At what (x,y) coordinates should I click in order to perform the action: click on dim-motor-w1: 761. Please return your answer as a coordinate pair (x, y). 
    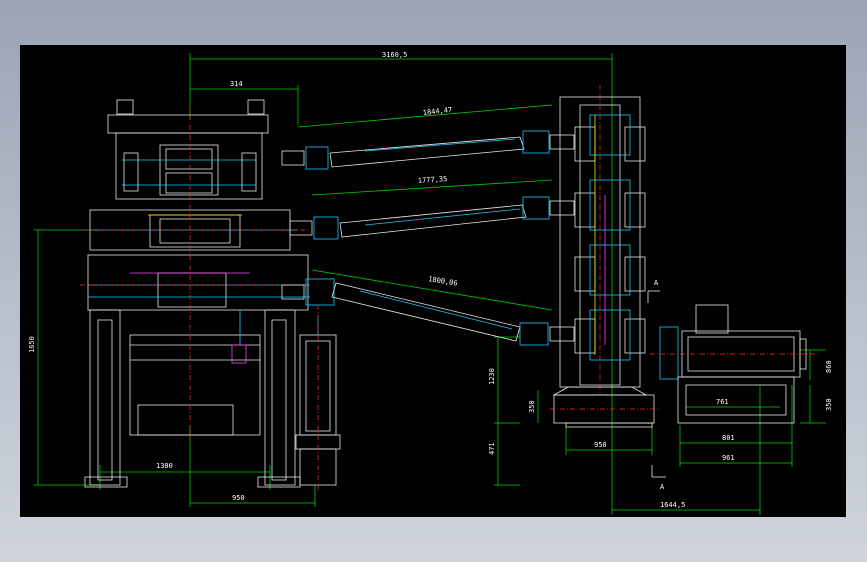
    Looking at the image, I should click on (722, 402).